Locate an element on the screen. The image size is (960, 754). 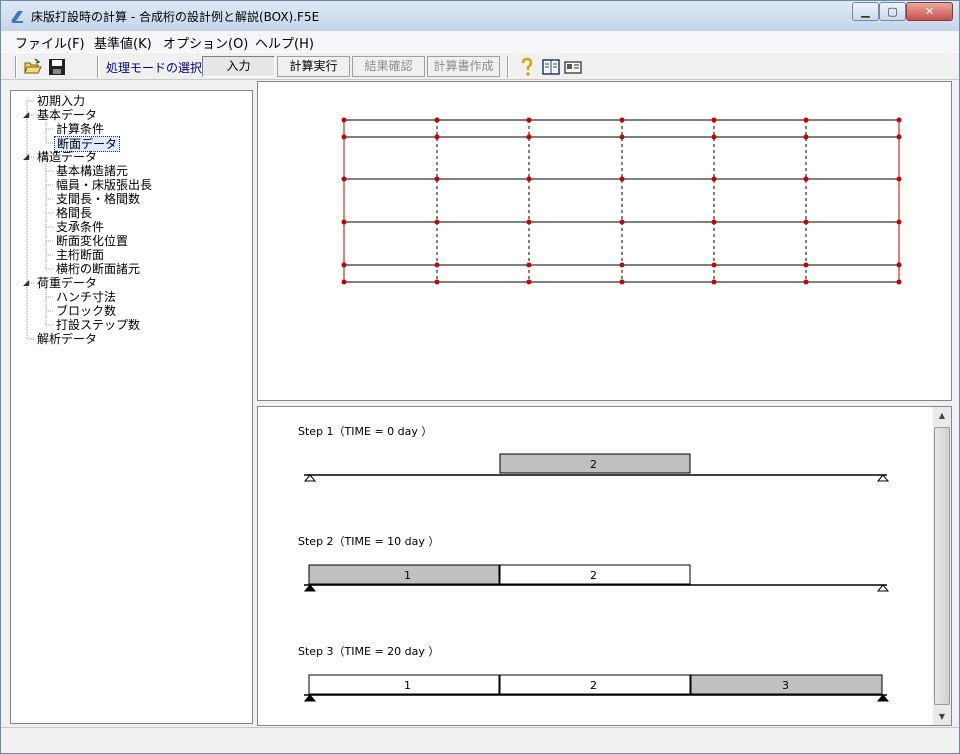
minimize-button: ▁ is located at coordinates (865, 11).